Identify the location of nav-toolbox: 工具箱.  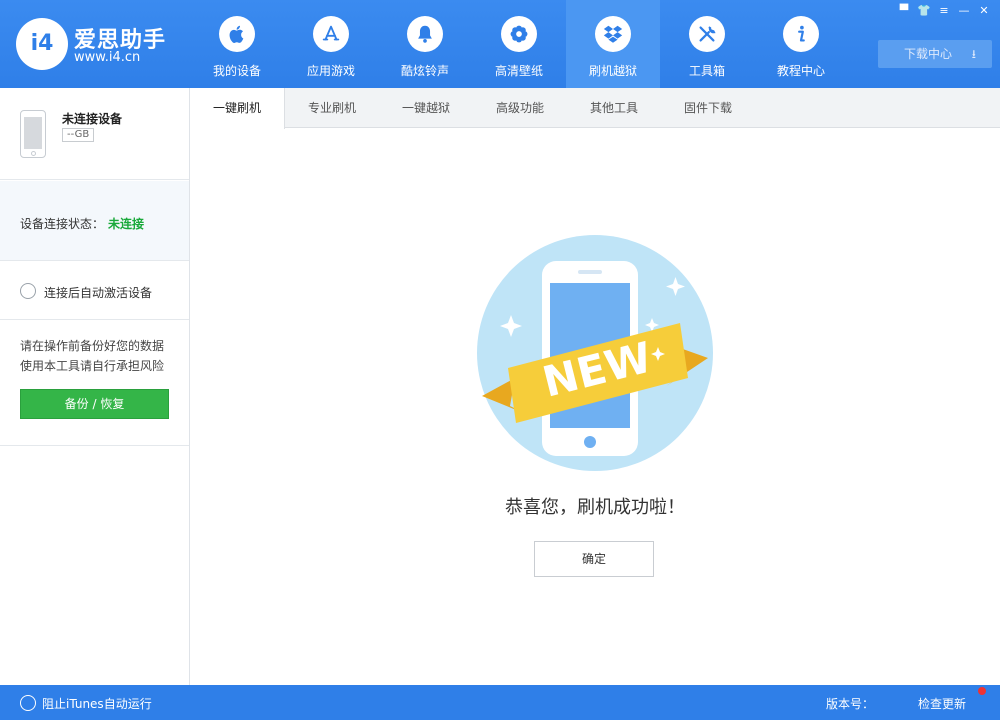
(707, 44).